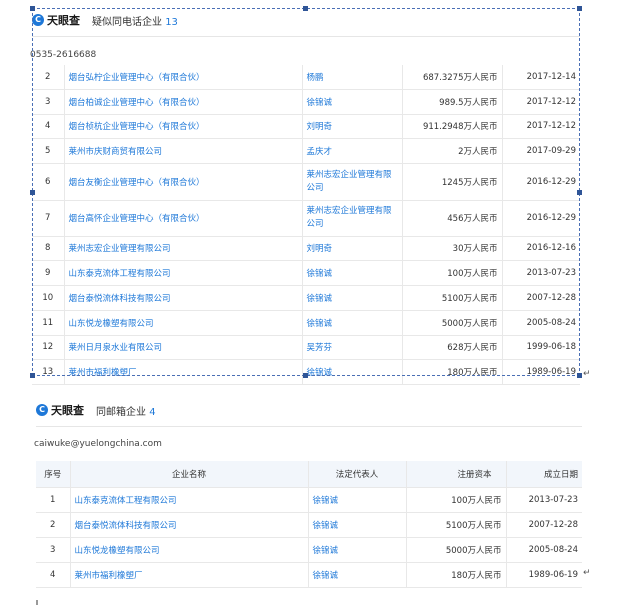 Image resolution: width=624 pixels, height=605 pixels. What do you see at coordinates (579, 192) in the screenshot?
I see `resize-handle-mr` at bounding box center [579, 192].